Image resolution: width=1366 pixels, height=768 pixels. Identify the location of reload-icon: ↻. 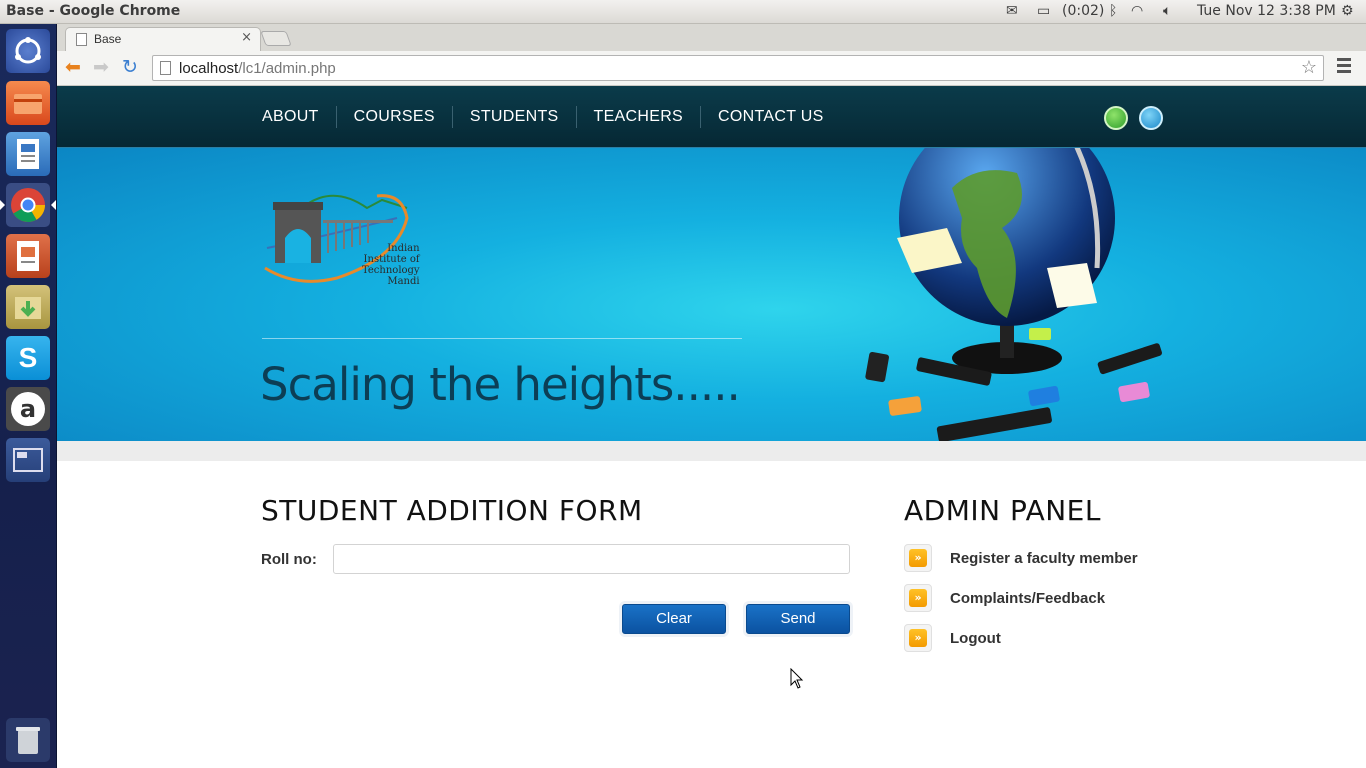
(130, 67).